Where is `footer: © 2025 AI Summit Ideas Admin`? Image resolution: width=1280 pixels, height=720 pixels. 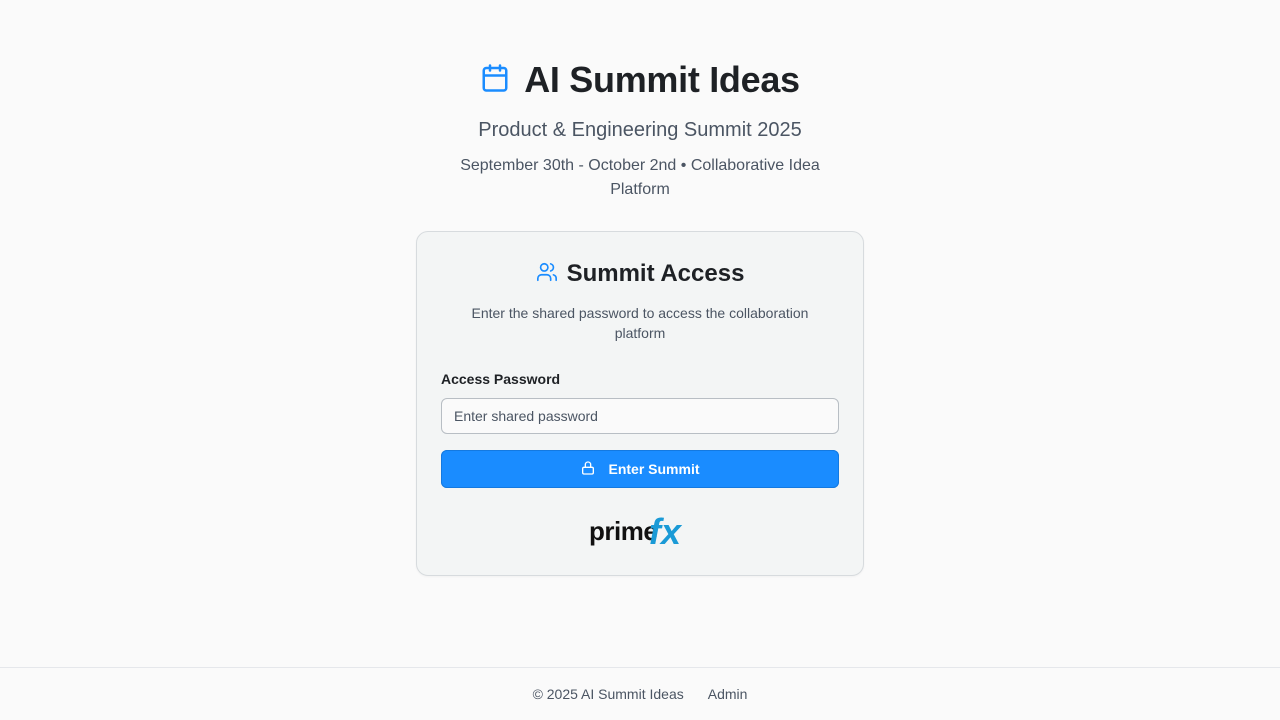 footer: © 2025 AI Summit Ideas Admin is located at coordinates (640, 693).